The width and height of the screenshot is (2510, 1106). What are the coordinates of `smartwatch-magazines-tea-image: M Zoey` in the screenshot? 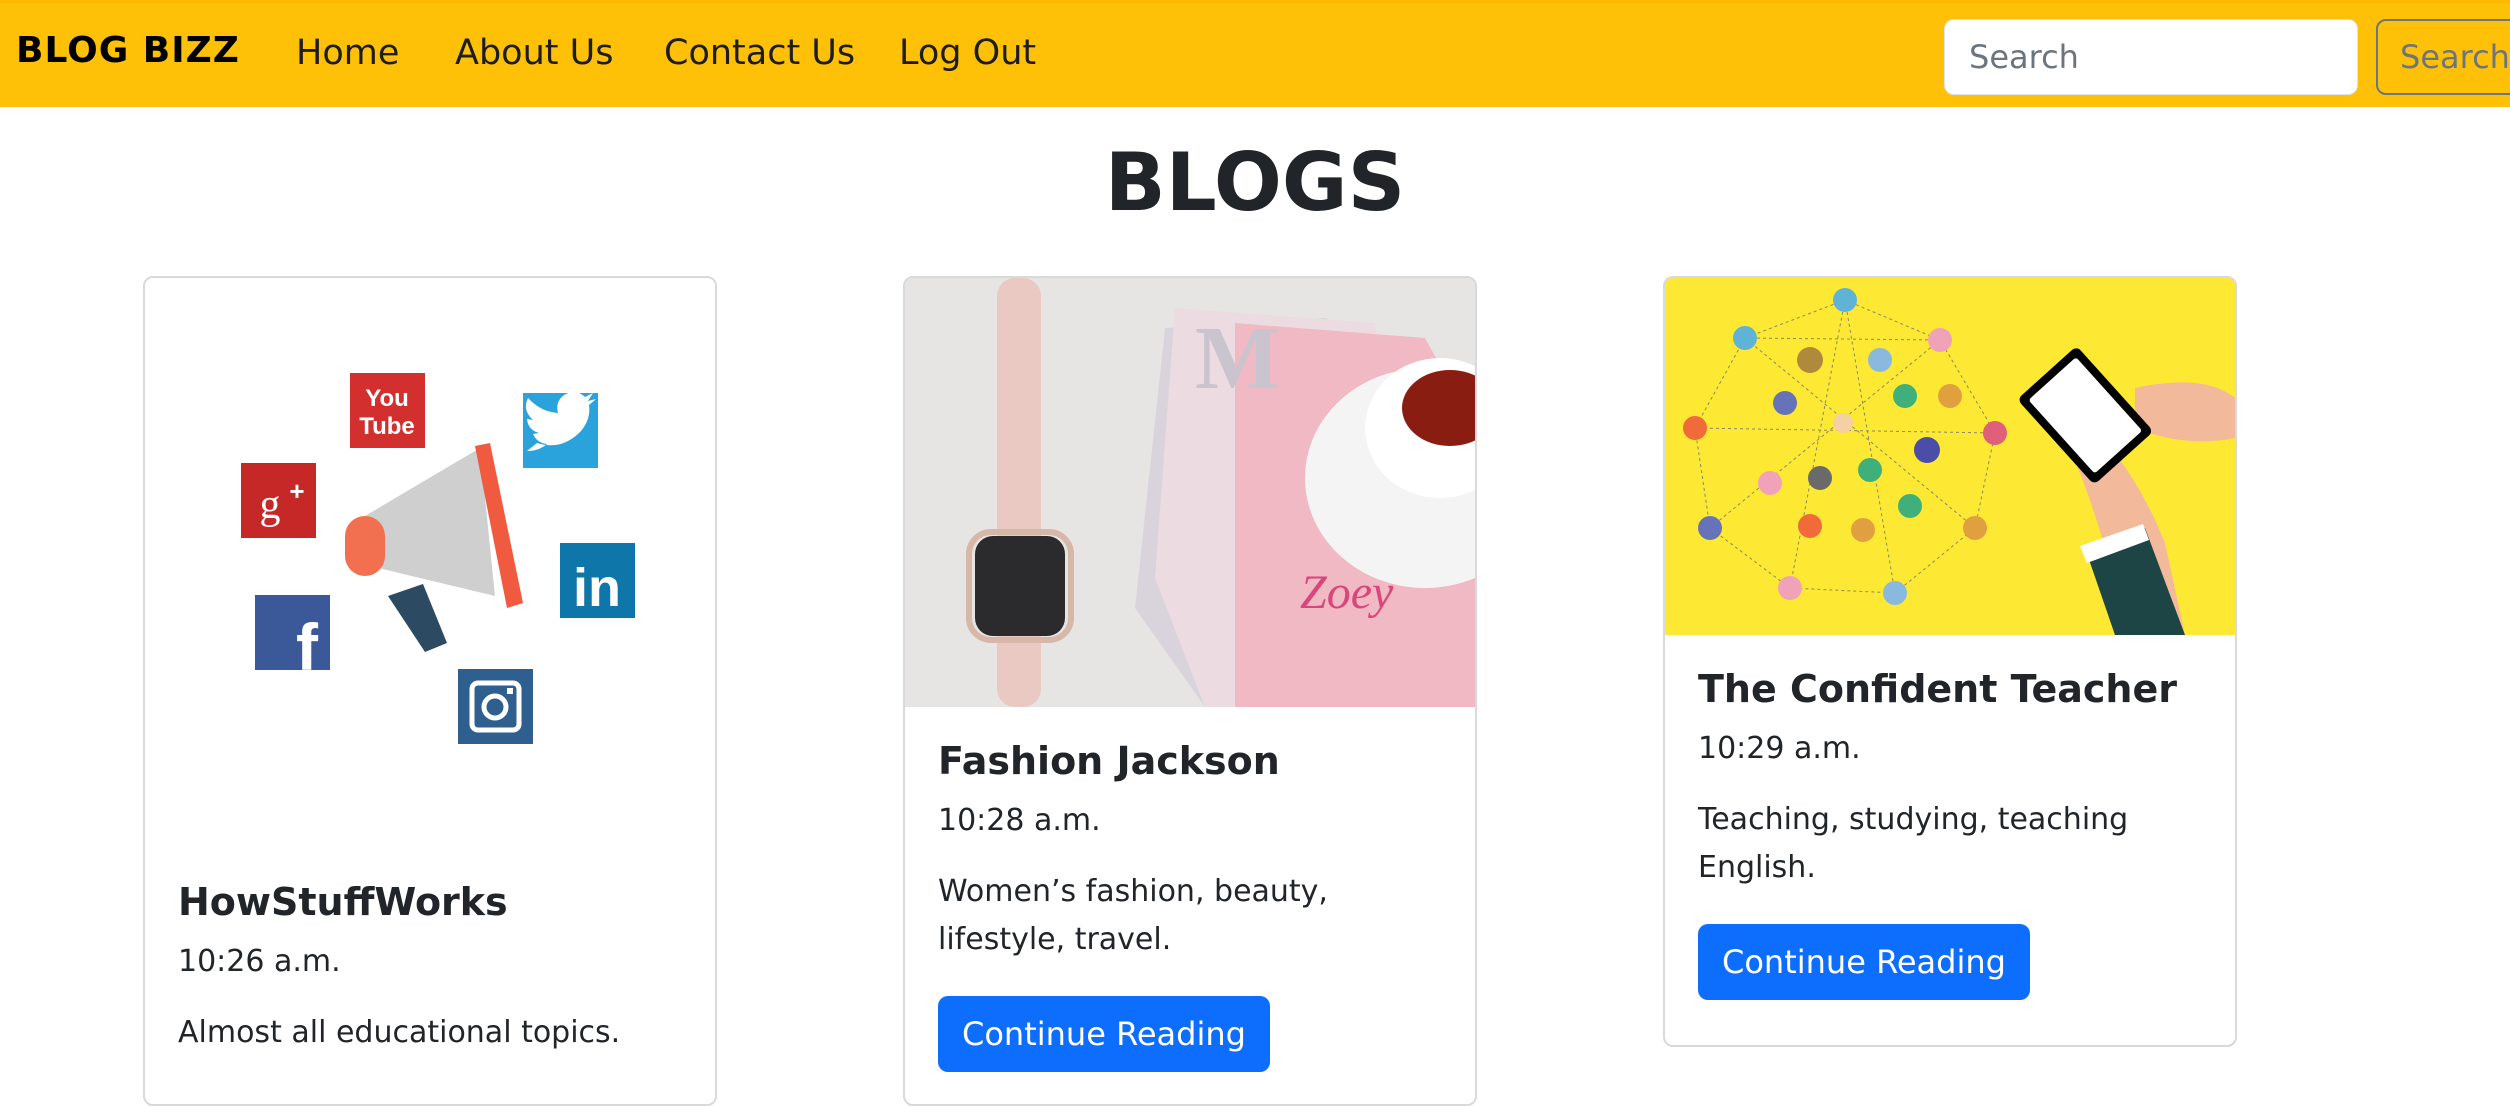 It's located at (1190, 492).